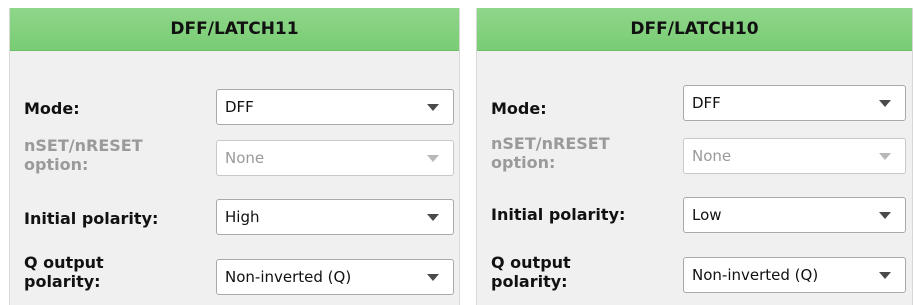 This screenshot has height=305, width=914. I want to click on initial-polarity-row: Initial polarity: High, so click(234, 213).